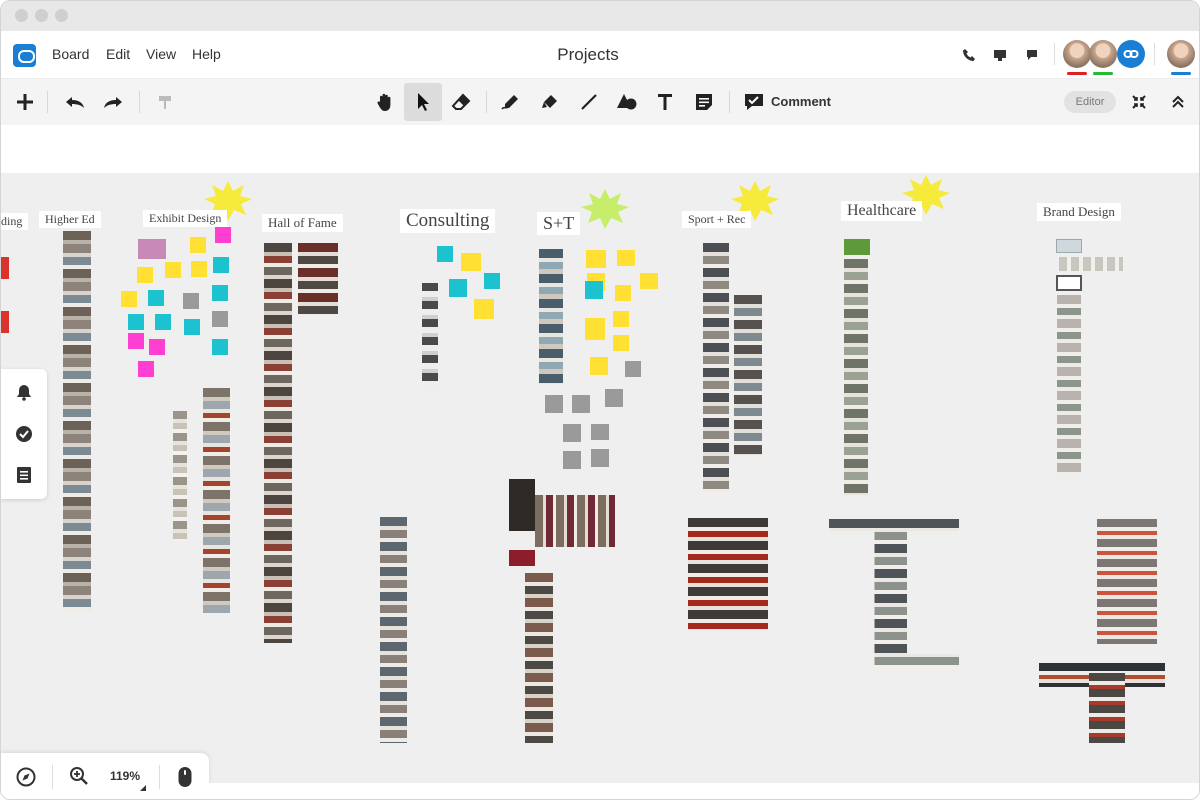 The height and width of the screenshot is (800, 1200). What do you see at coordinates (550, 102) in the screenshot?
I see `highlighter-tool-button` at bounding box center [550, 102].